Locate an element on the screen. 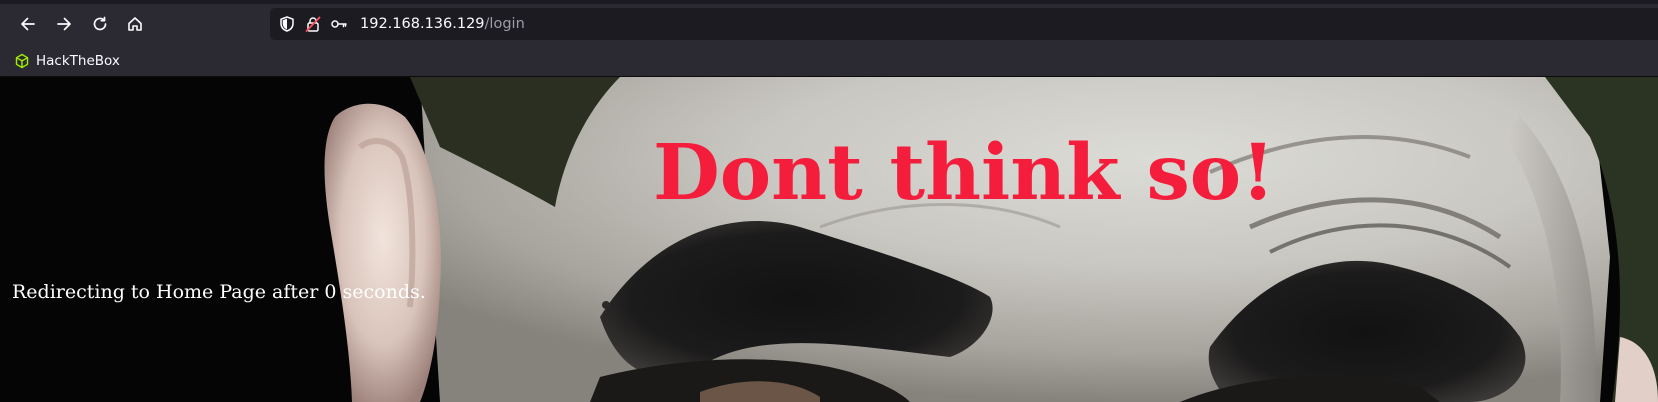  hackthebox-cube-icon is located at coordinates (22, 61).